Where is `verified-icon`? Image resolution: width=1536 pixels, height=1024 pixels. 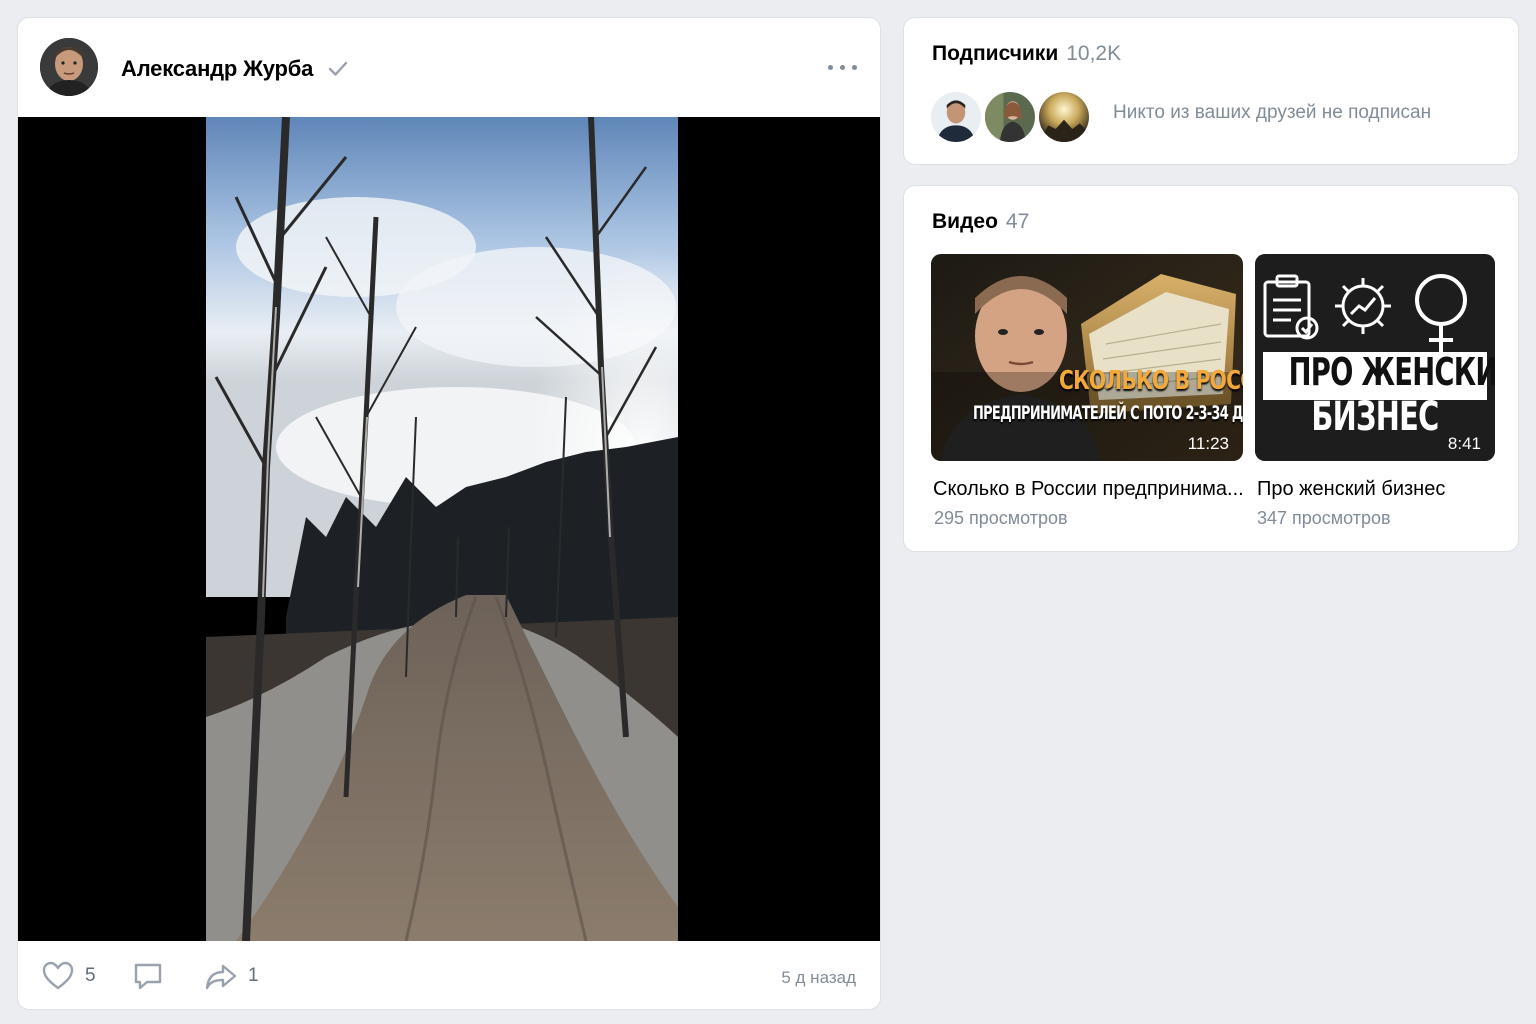
verified-icon is located at coordinates (338, 68).